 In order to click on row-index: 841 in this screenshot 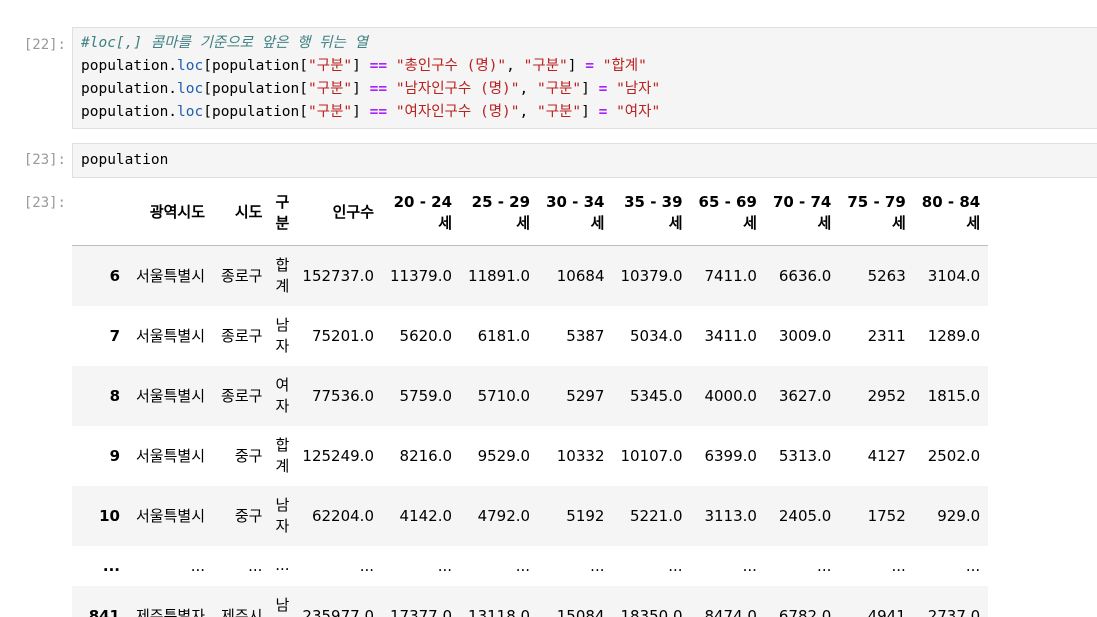, I will do `click(104, 611)`.